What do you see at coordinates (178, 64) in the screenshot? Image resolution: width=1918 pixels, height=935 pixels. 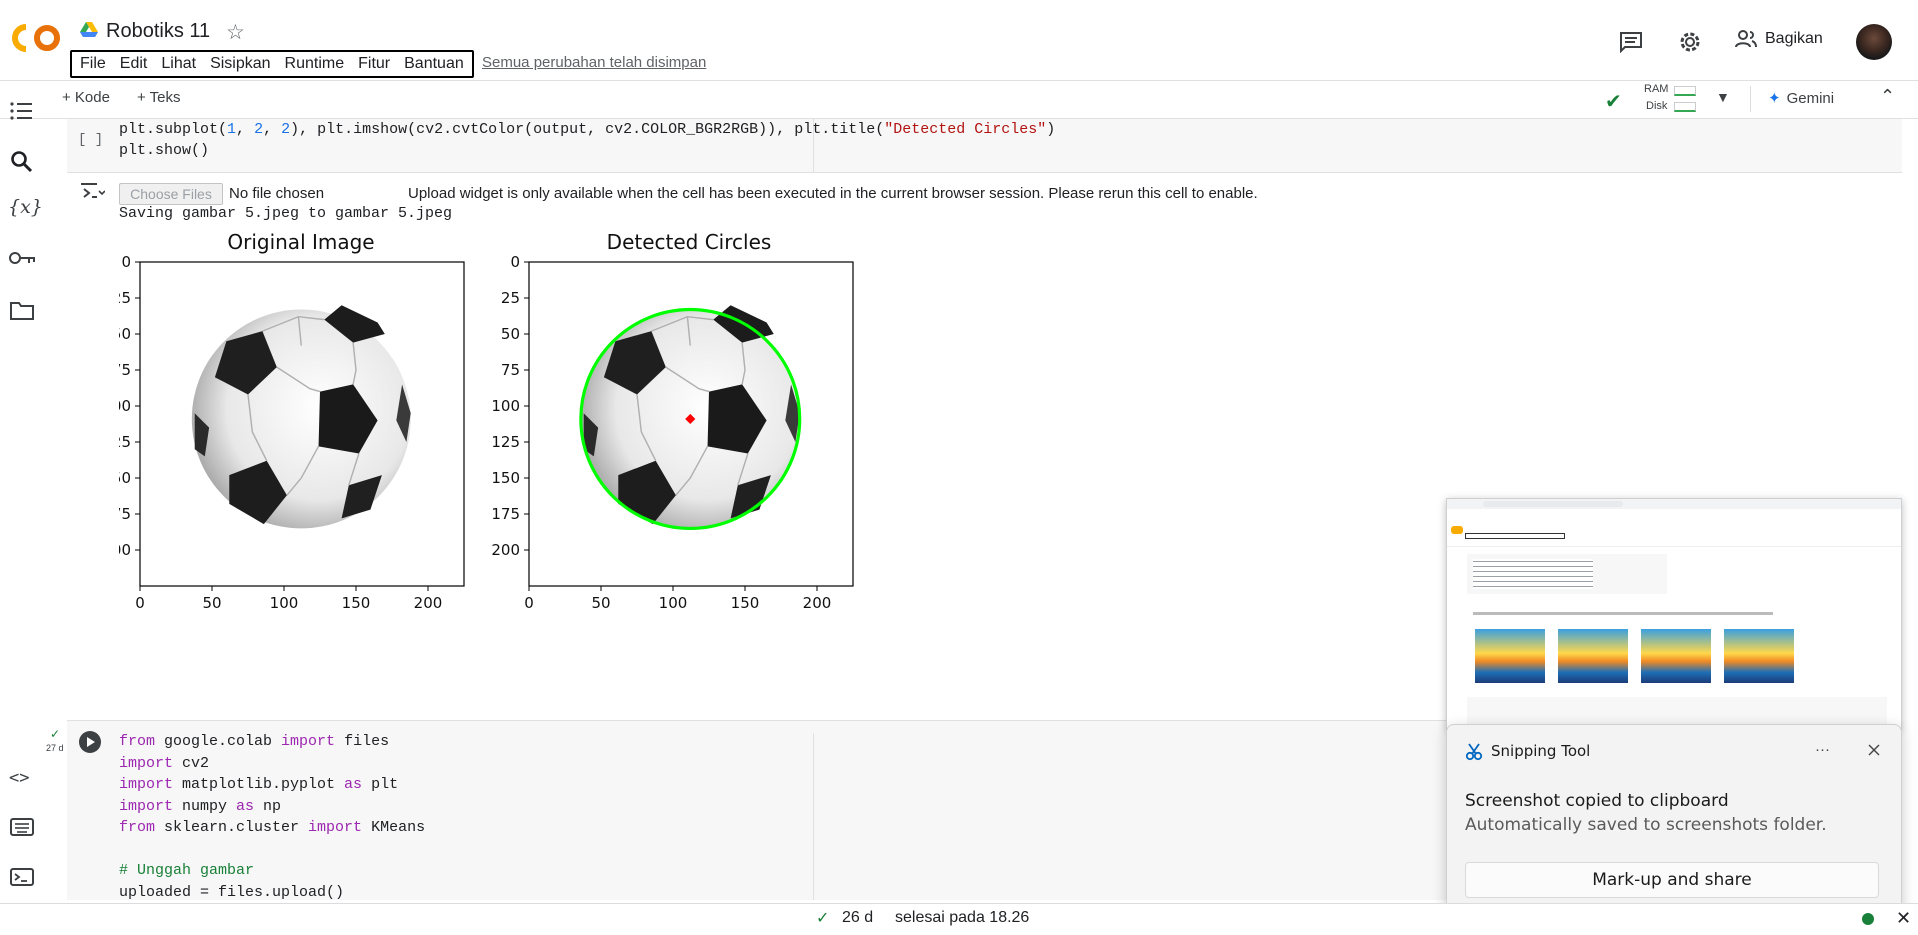 I see `menu-view: Lihat` at bounding box center [178, 64].